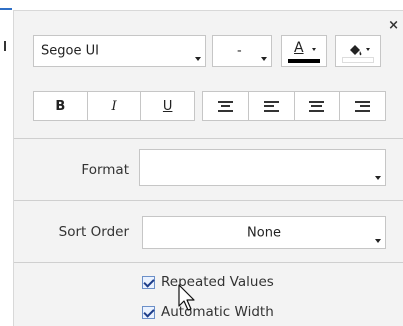  I want to click on automatic-width-checkbox, so click(148, 312).